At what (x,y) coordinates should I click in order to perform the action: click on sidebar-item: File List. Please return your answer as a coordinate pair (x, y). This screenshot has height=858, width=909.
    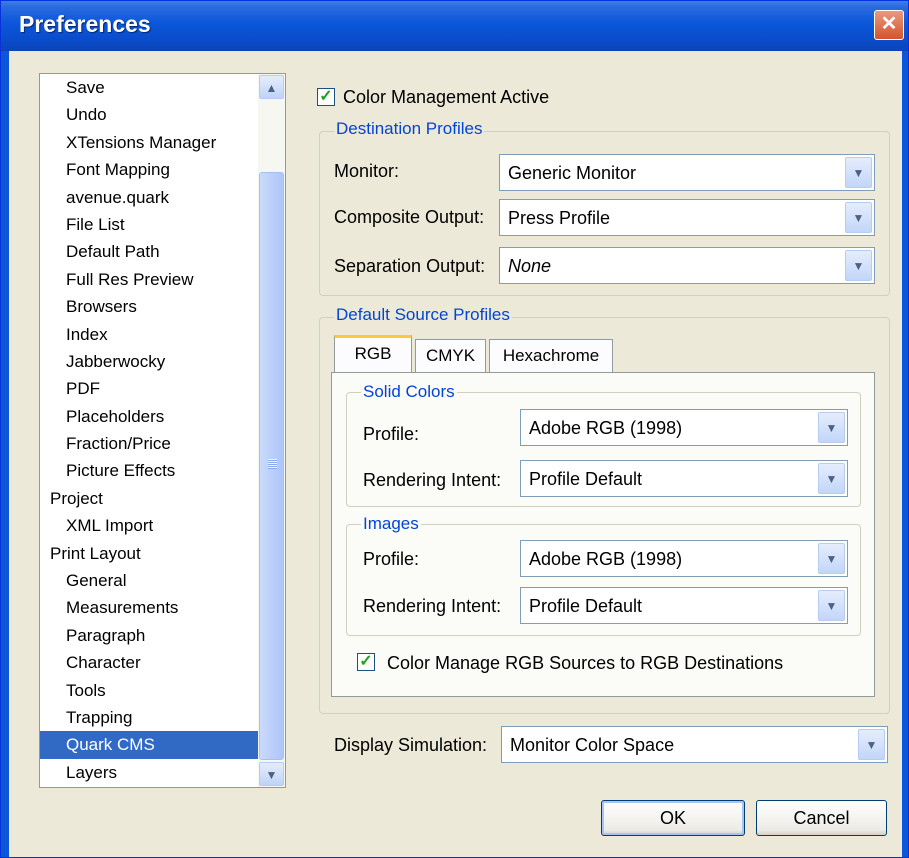
    Looking at the image, I should click on (149, 224).